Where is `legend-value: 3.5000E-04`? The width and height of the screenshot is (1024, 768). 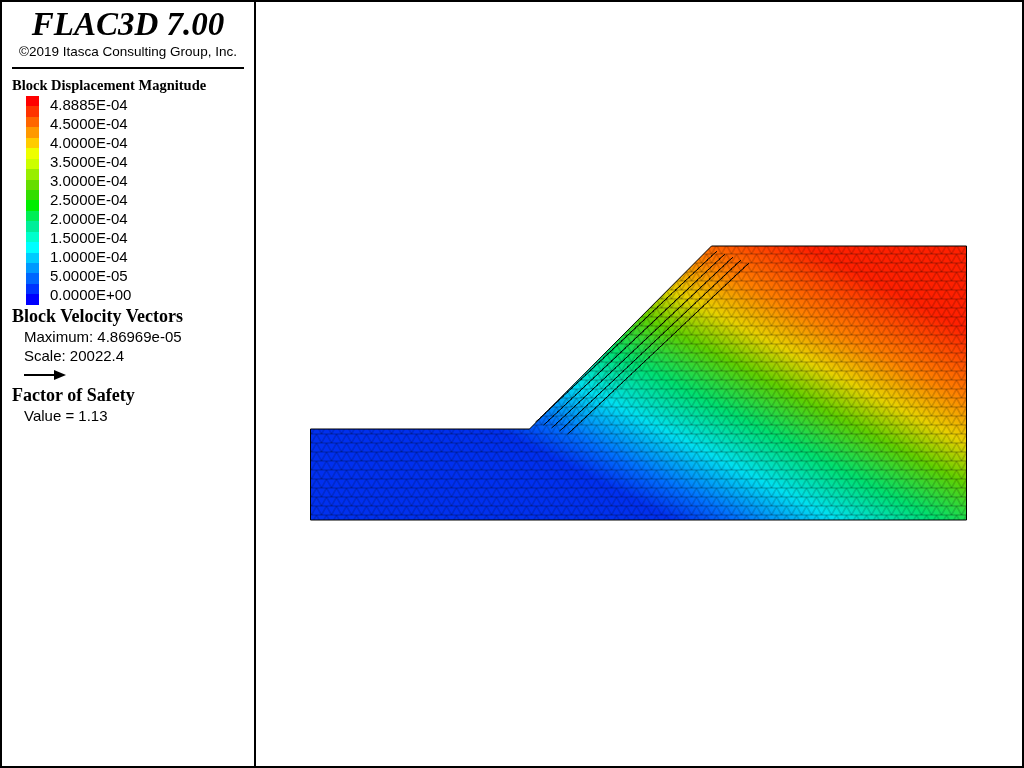
legend-value: 3.5000E-04 is located at coordinates (89, 161).